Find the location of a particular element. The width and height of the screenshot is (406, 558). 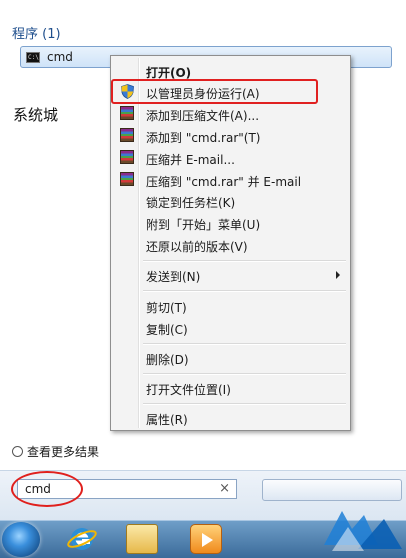

menu-item-label: 打开文件位置(I) is located at coordinates (188, 390).